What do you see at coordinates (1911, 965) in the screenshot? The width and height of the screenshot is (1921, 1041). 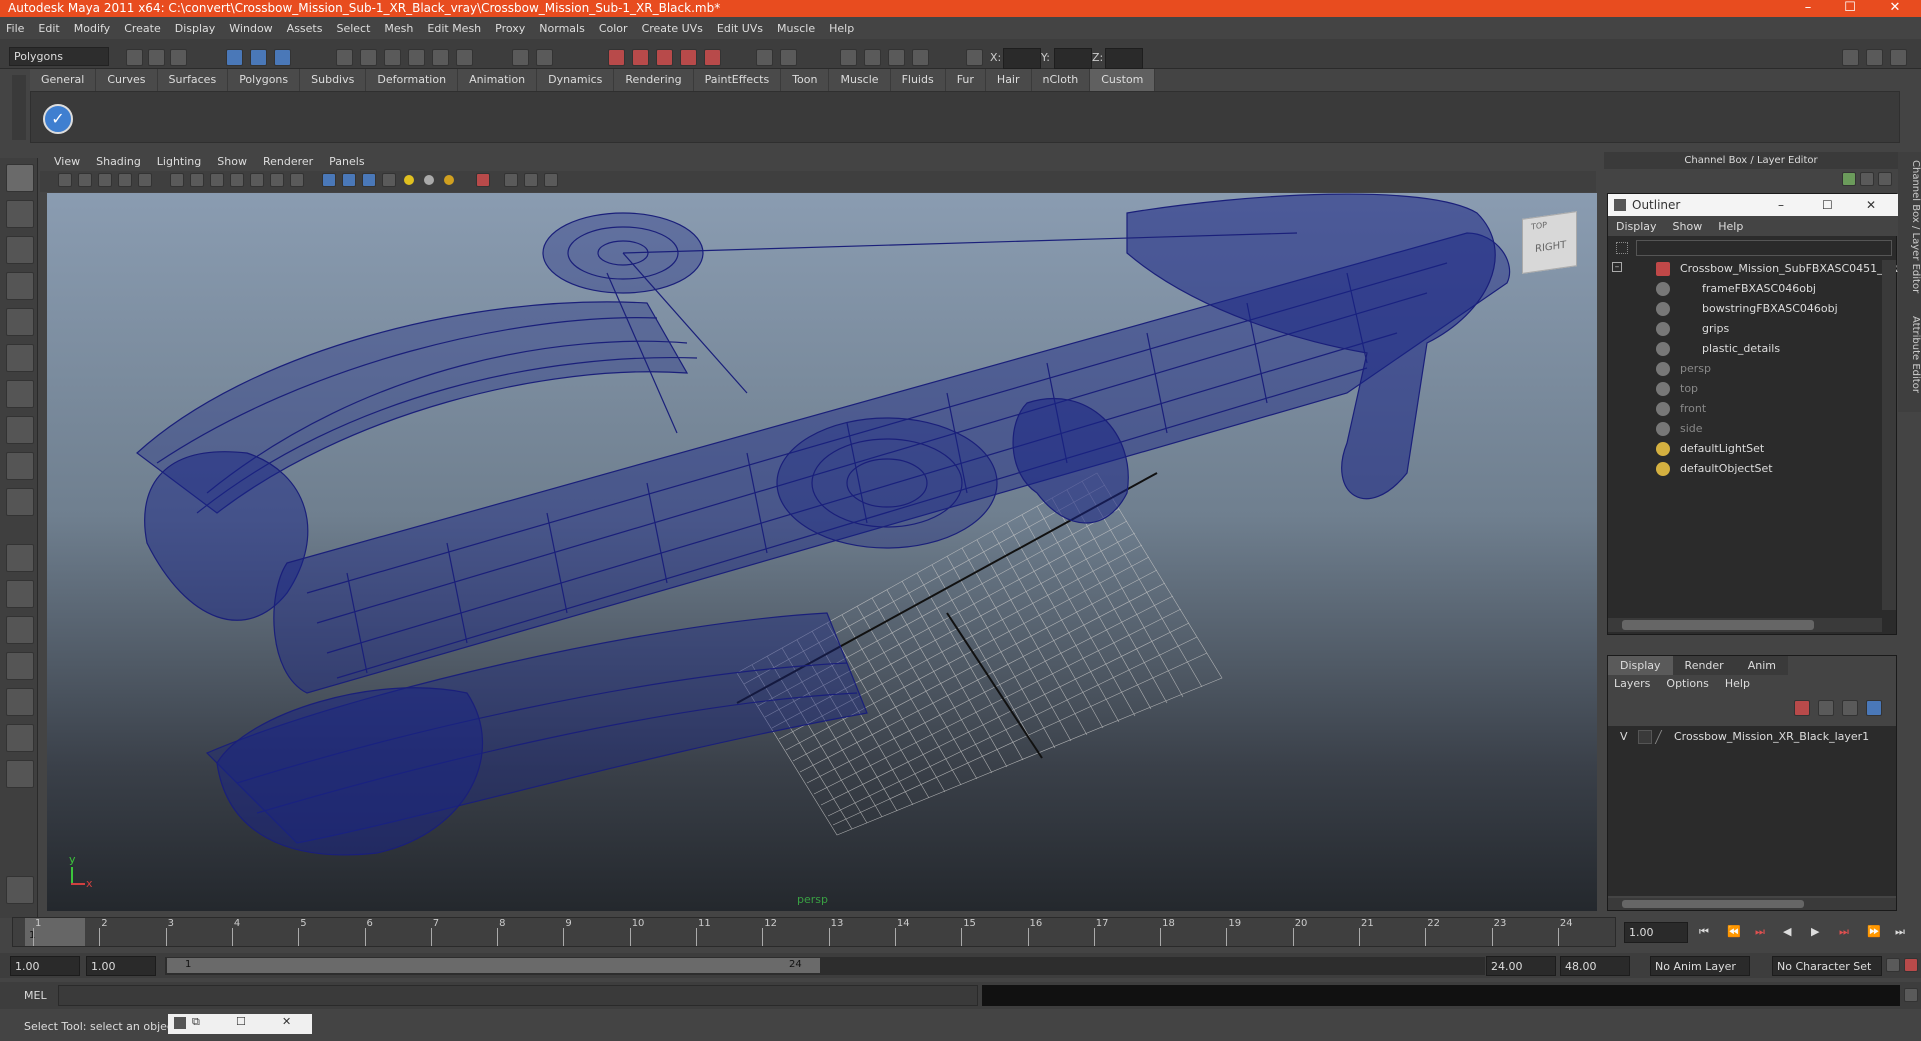 I see `animation-preferences-icon` at bounding box center [1911, 965].